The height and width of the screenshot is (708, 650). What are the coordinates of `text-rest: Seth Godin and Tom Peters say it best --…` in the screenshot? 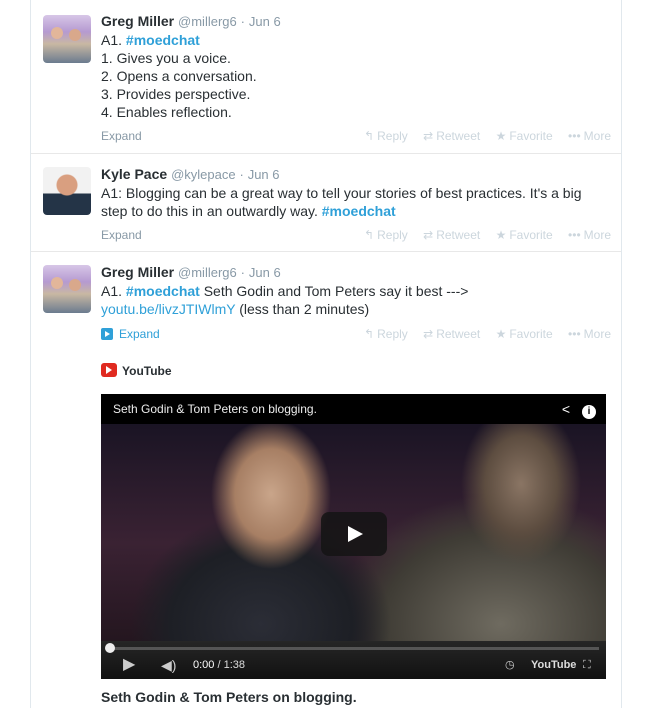 It's located at (334, 291).